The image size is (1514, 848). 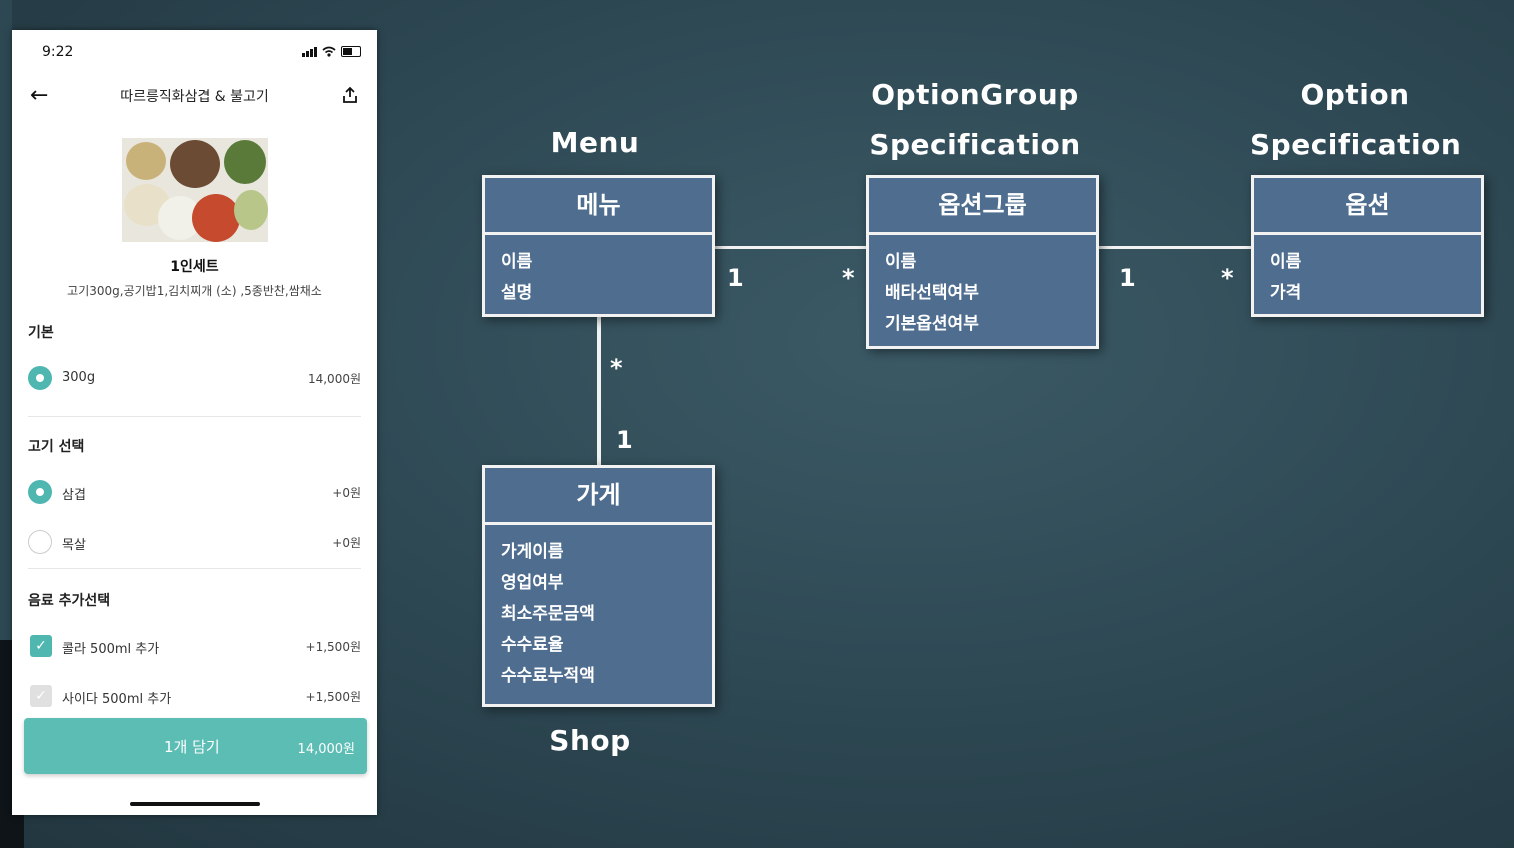 I want to click on class-box-menu: 메뉴 이름 설명, so click(x=598, y=246).